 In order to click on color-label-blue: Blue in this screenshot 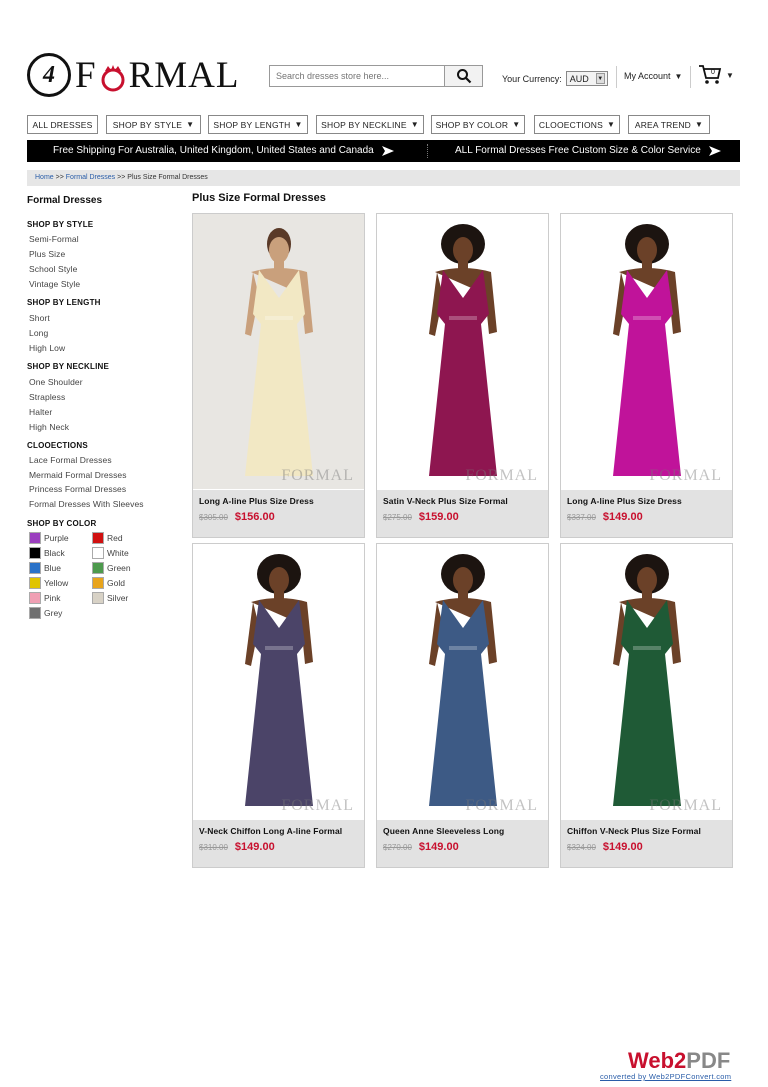, I will do `click(52, 568)`.